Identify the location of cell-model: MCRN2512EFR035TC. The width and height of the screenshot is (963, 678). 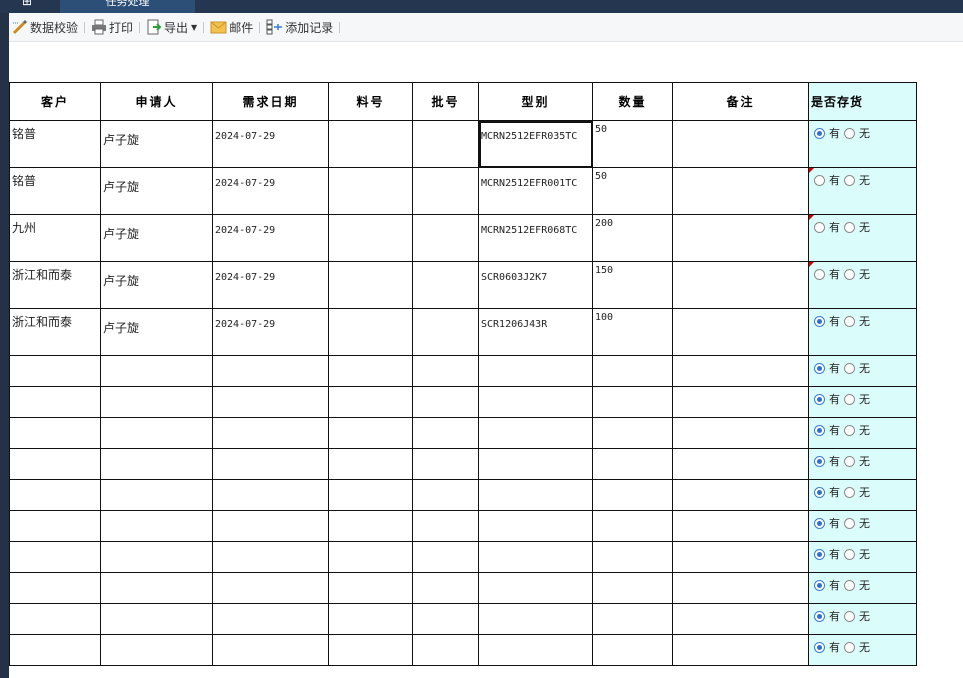
(535, 144).